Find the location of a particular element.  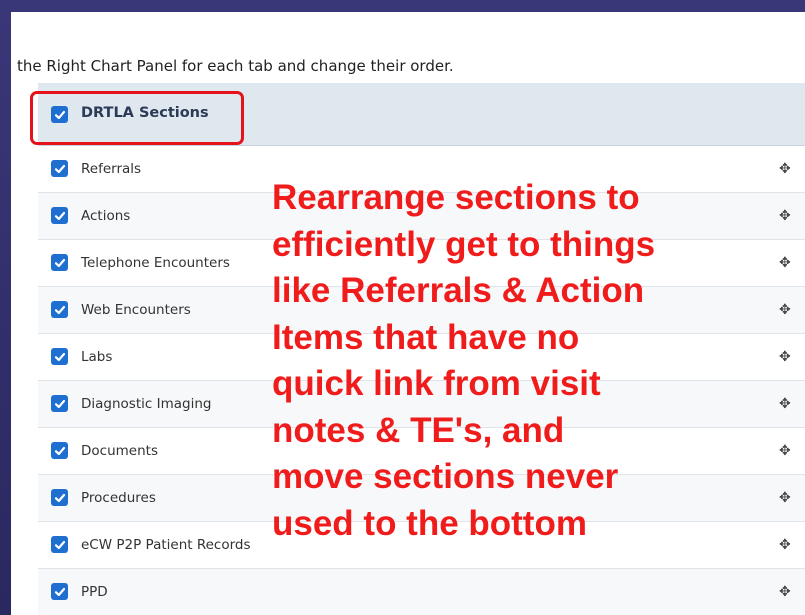

annotation-line: move sections never is located at coordinates (445, 476).